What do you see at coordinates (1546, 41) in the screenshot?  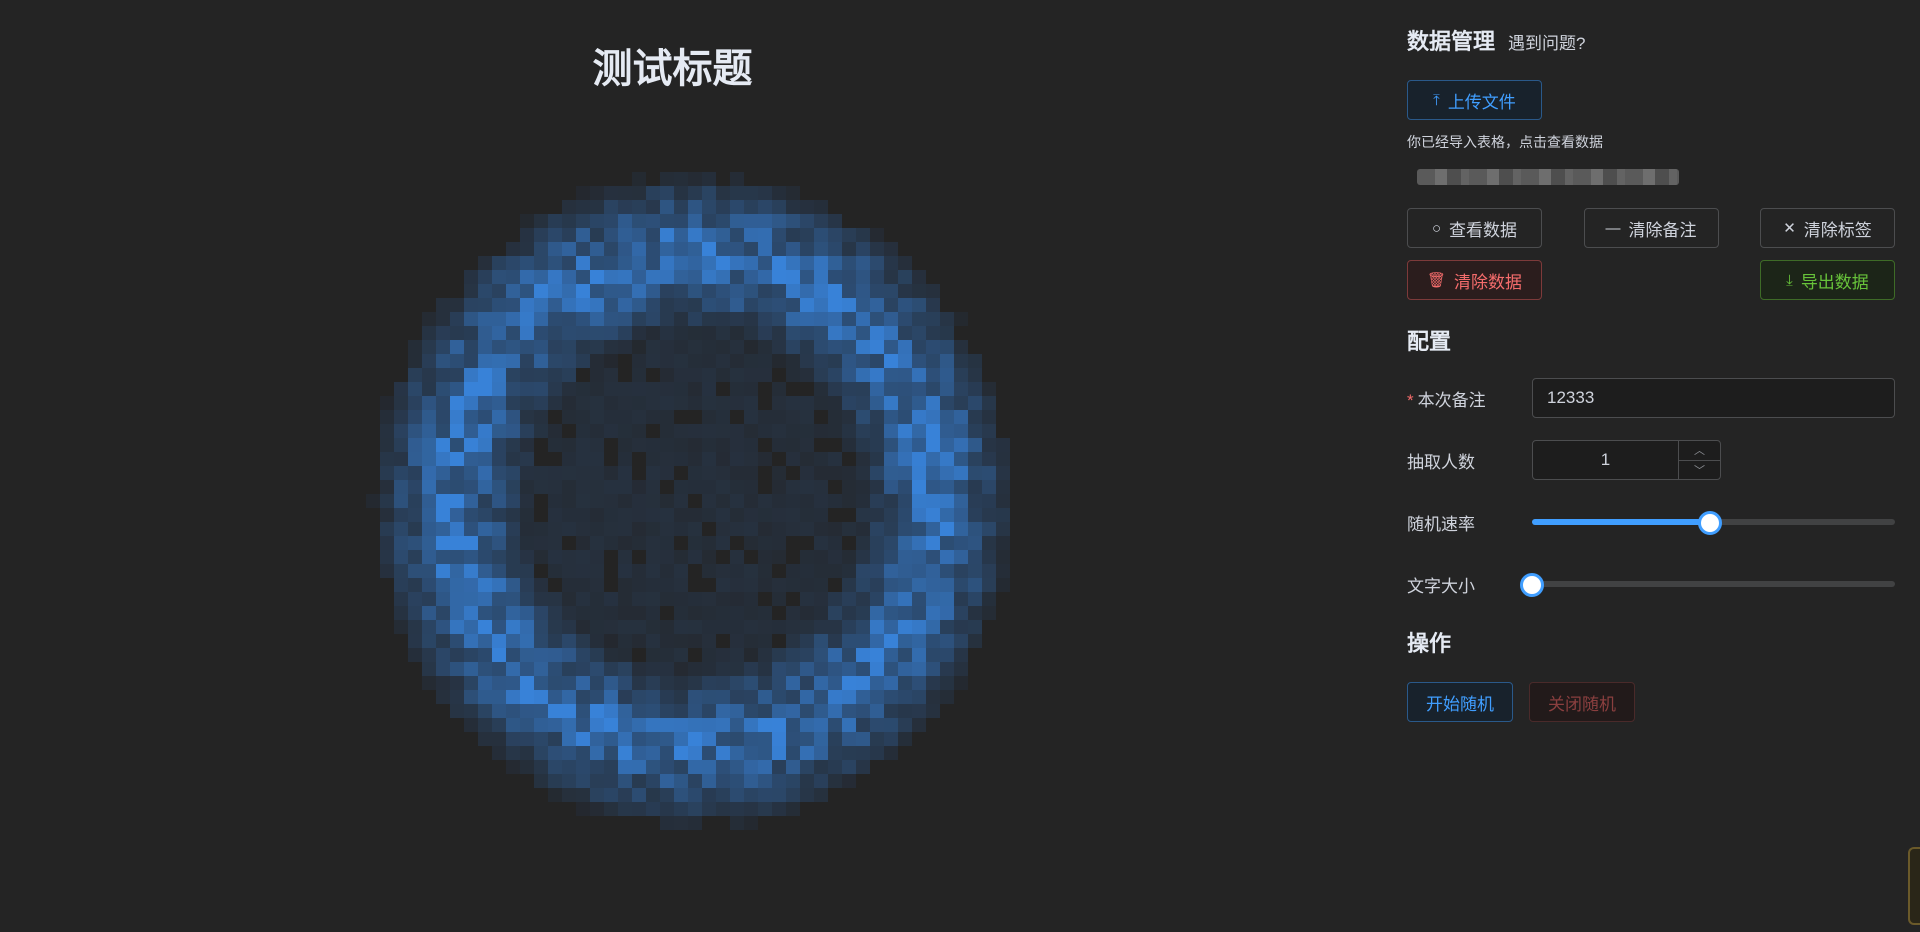 I see `help-link: 遇到问题?` at bounding box center [1546, 41].